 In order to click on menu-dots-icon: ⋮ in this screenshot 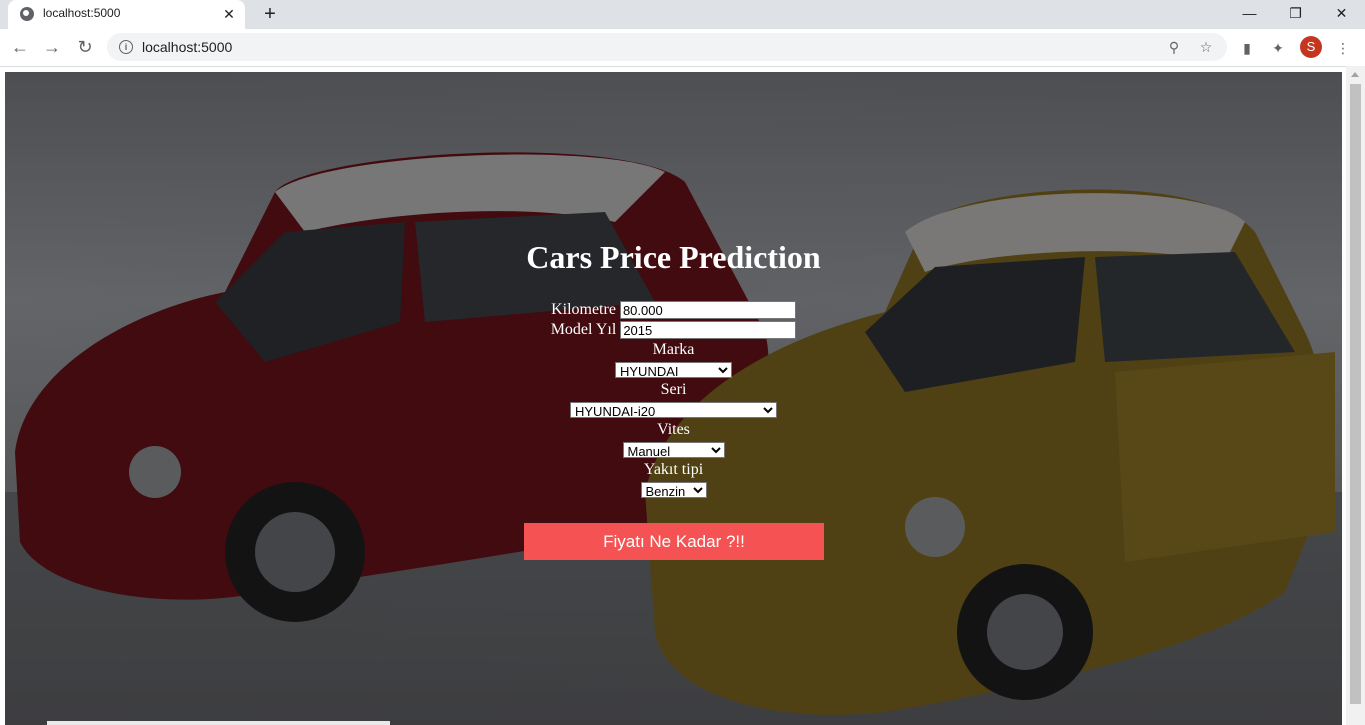, I will do `click(1343, 48)`.